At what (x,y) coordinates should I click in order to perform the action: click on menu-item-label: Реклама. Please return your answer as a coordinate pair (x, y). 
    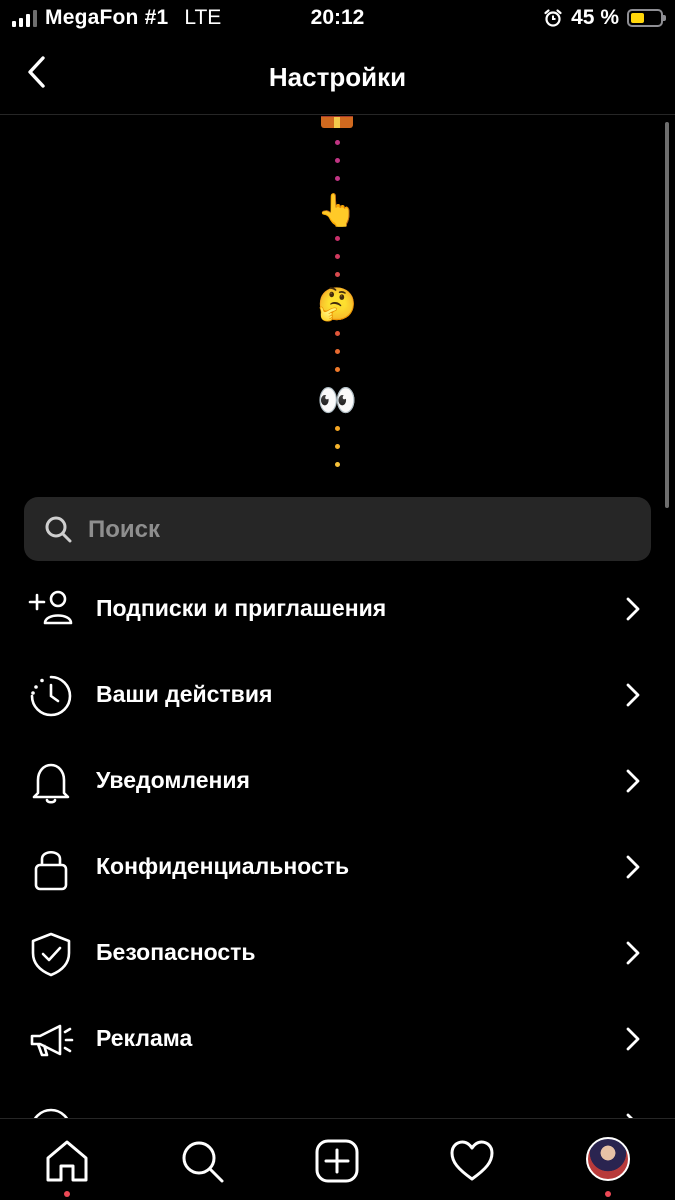
    Looking at the image, I should click on (144, 1038).